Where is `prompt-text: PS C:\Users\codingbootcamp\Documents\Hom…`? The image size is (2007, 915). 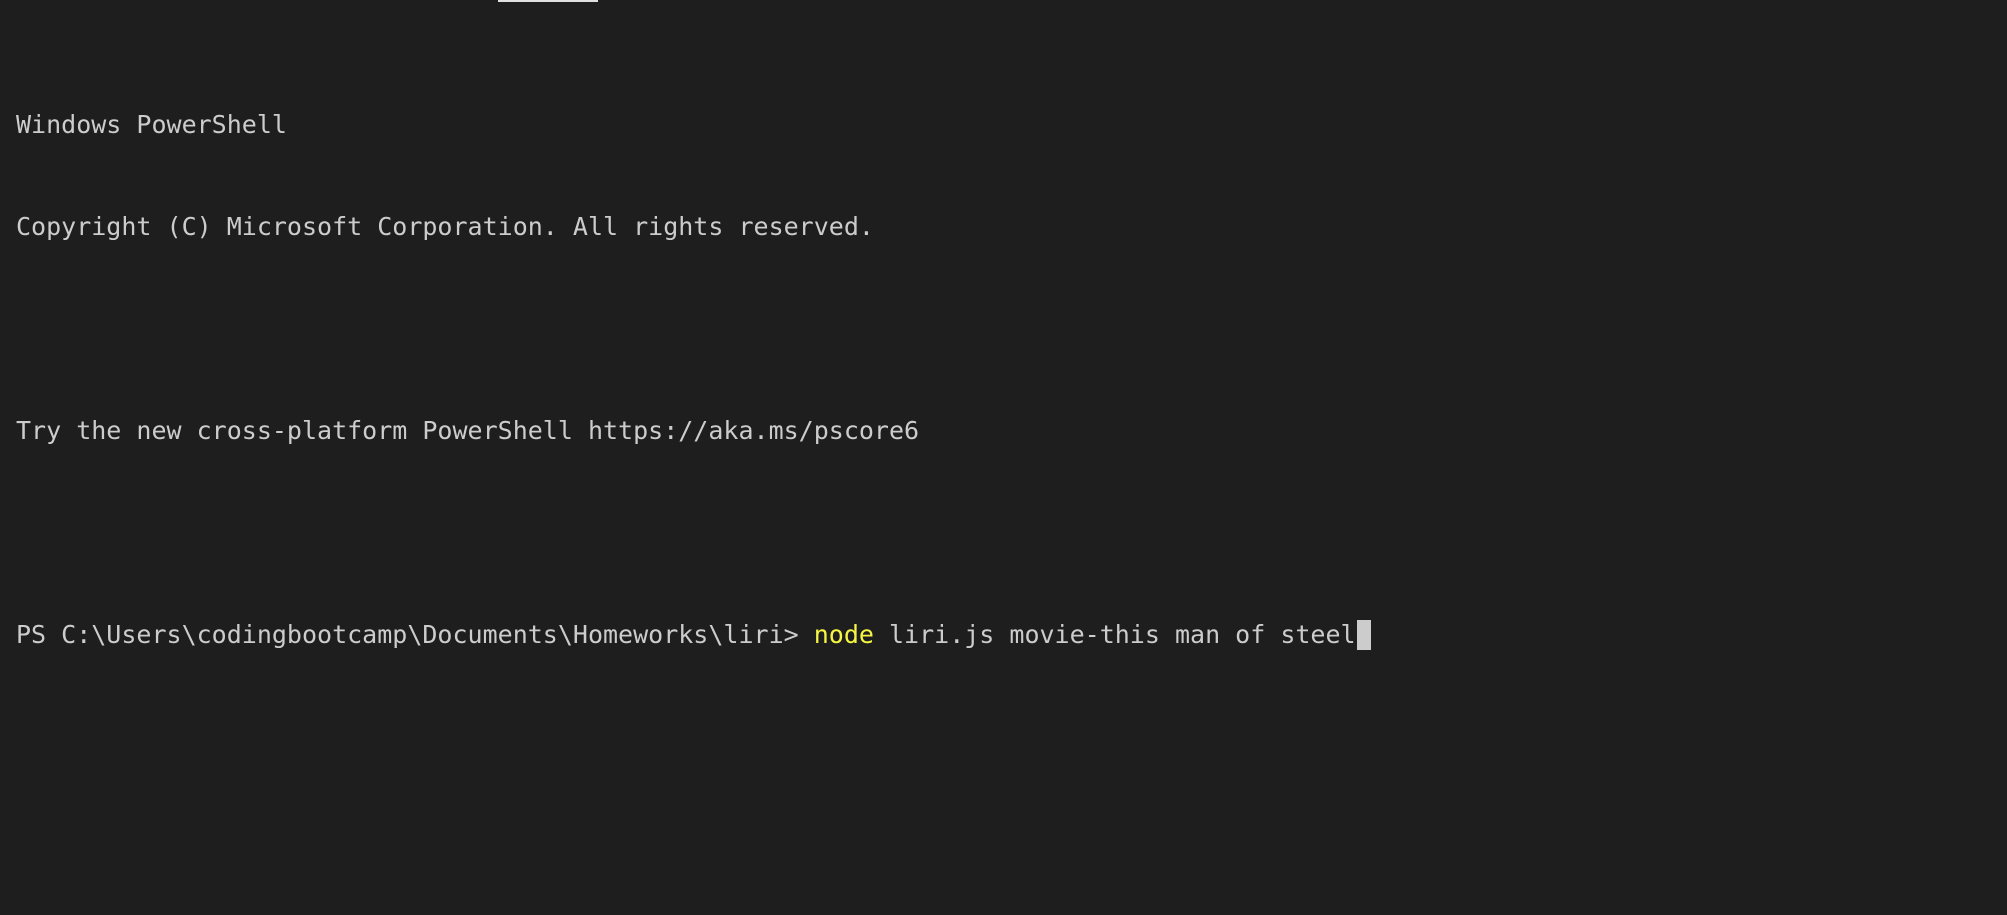 prompt-text: PS C:\Users\codingbootcamp\Documents\Hom… is located at coordinates (415, 634).